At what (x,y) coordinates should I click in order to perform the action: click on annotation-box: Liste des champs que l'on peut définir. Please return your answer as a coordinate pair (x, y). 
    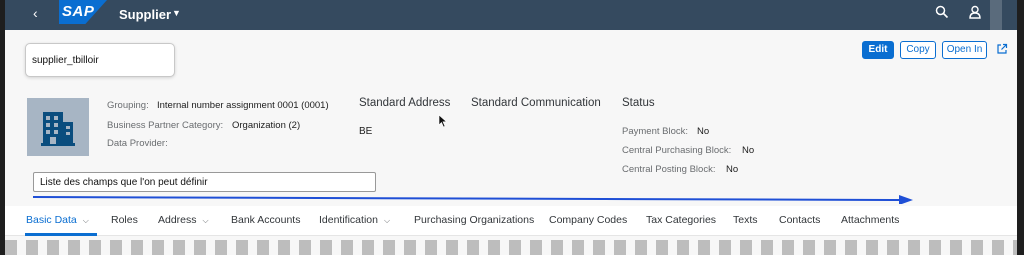
    Looking at the image, I should click on (204, 182).